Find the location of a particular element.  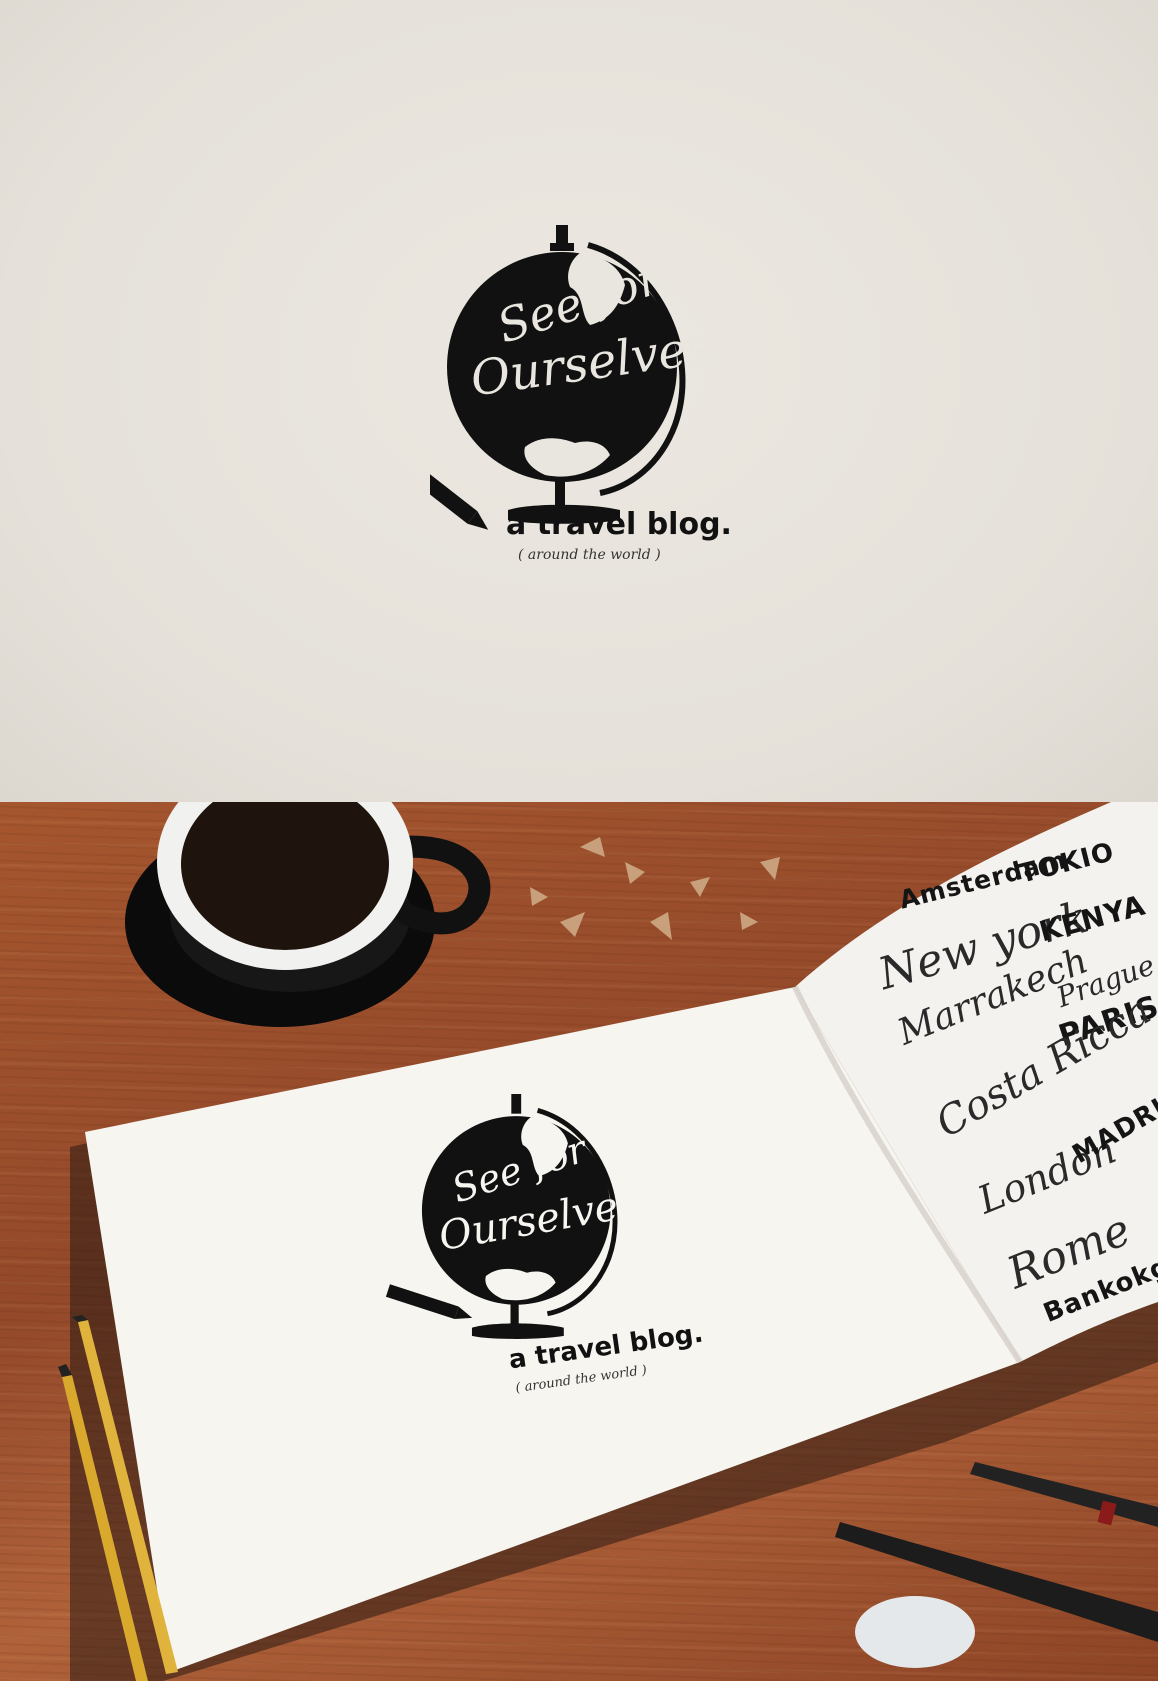

logo-tagline: a travel blog. is located at coordinates (619, 524).